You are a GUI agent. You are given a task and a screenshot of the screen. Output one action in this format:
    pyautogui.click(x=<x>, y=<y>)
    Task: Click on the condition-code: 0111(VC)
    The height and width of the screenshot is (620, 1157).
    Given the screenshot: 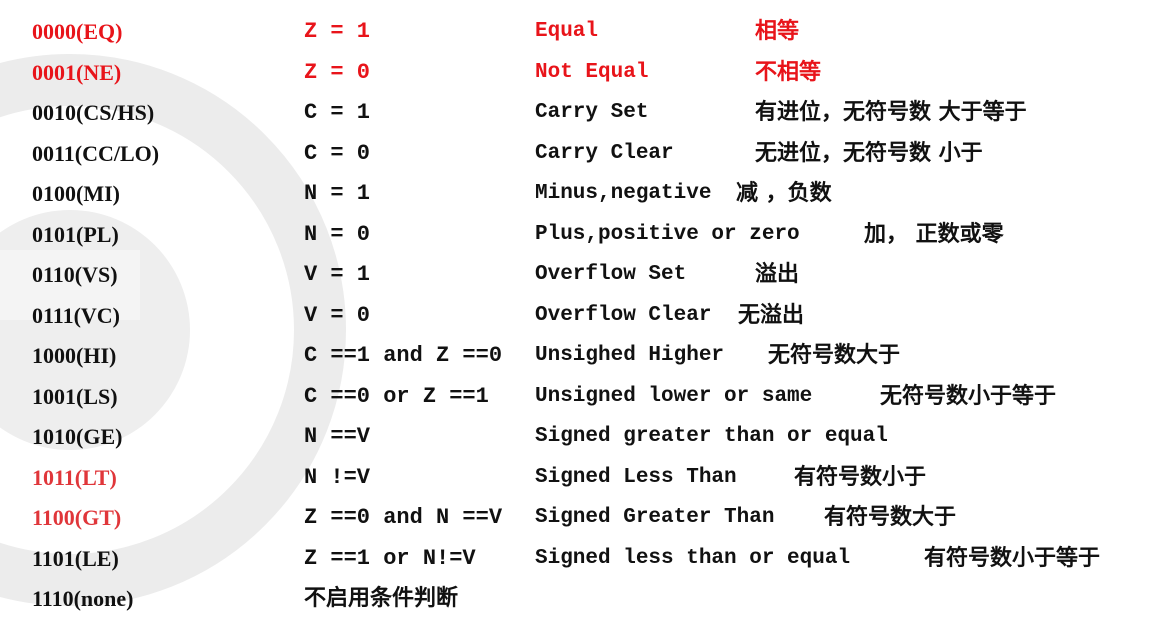 What is the action you would take?
    pyautogui.click(x=76, y=315)
    